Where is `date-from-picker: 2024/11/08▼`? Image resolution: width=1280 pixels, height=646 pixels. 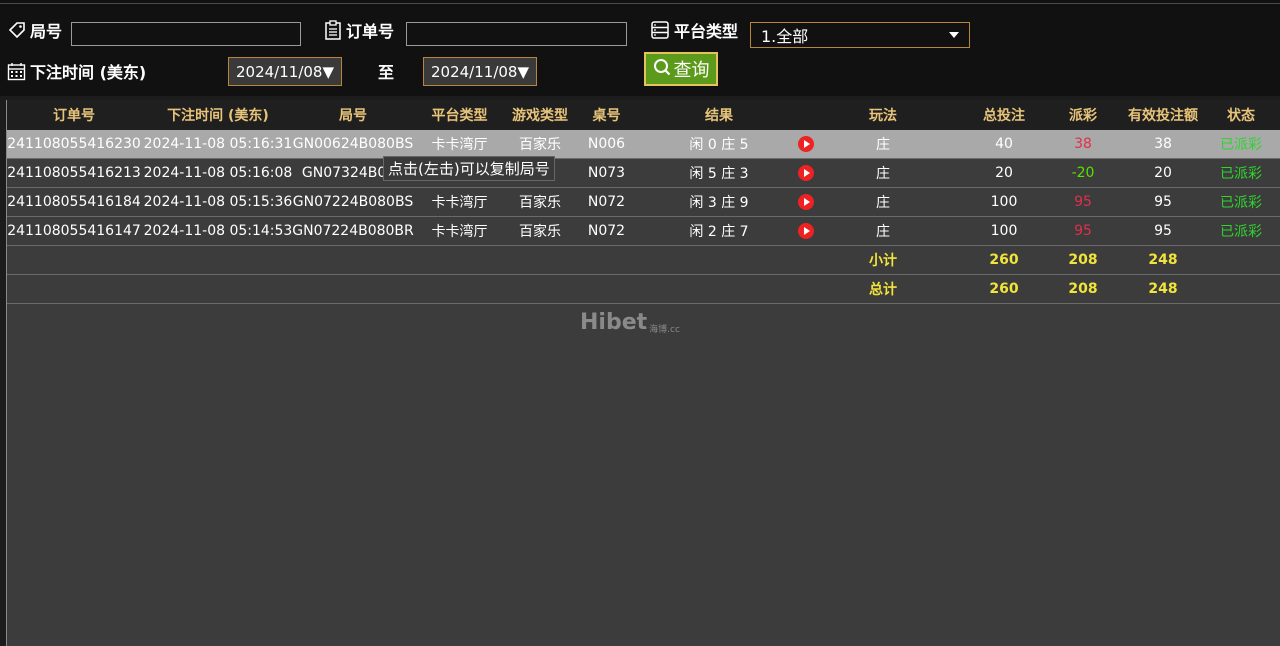
date-from-picker: 2024/11/08▼ is located at coordinates (285, 71).